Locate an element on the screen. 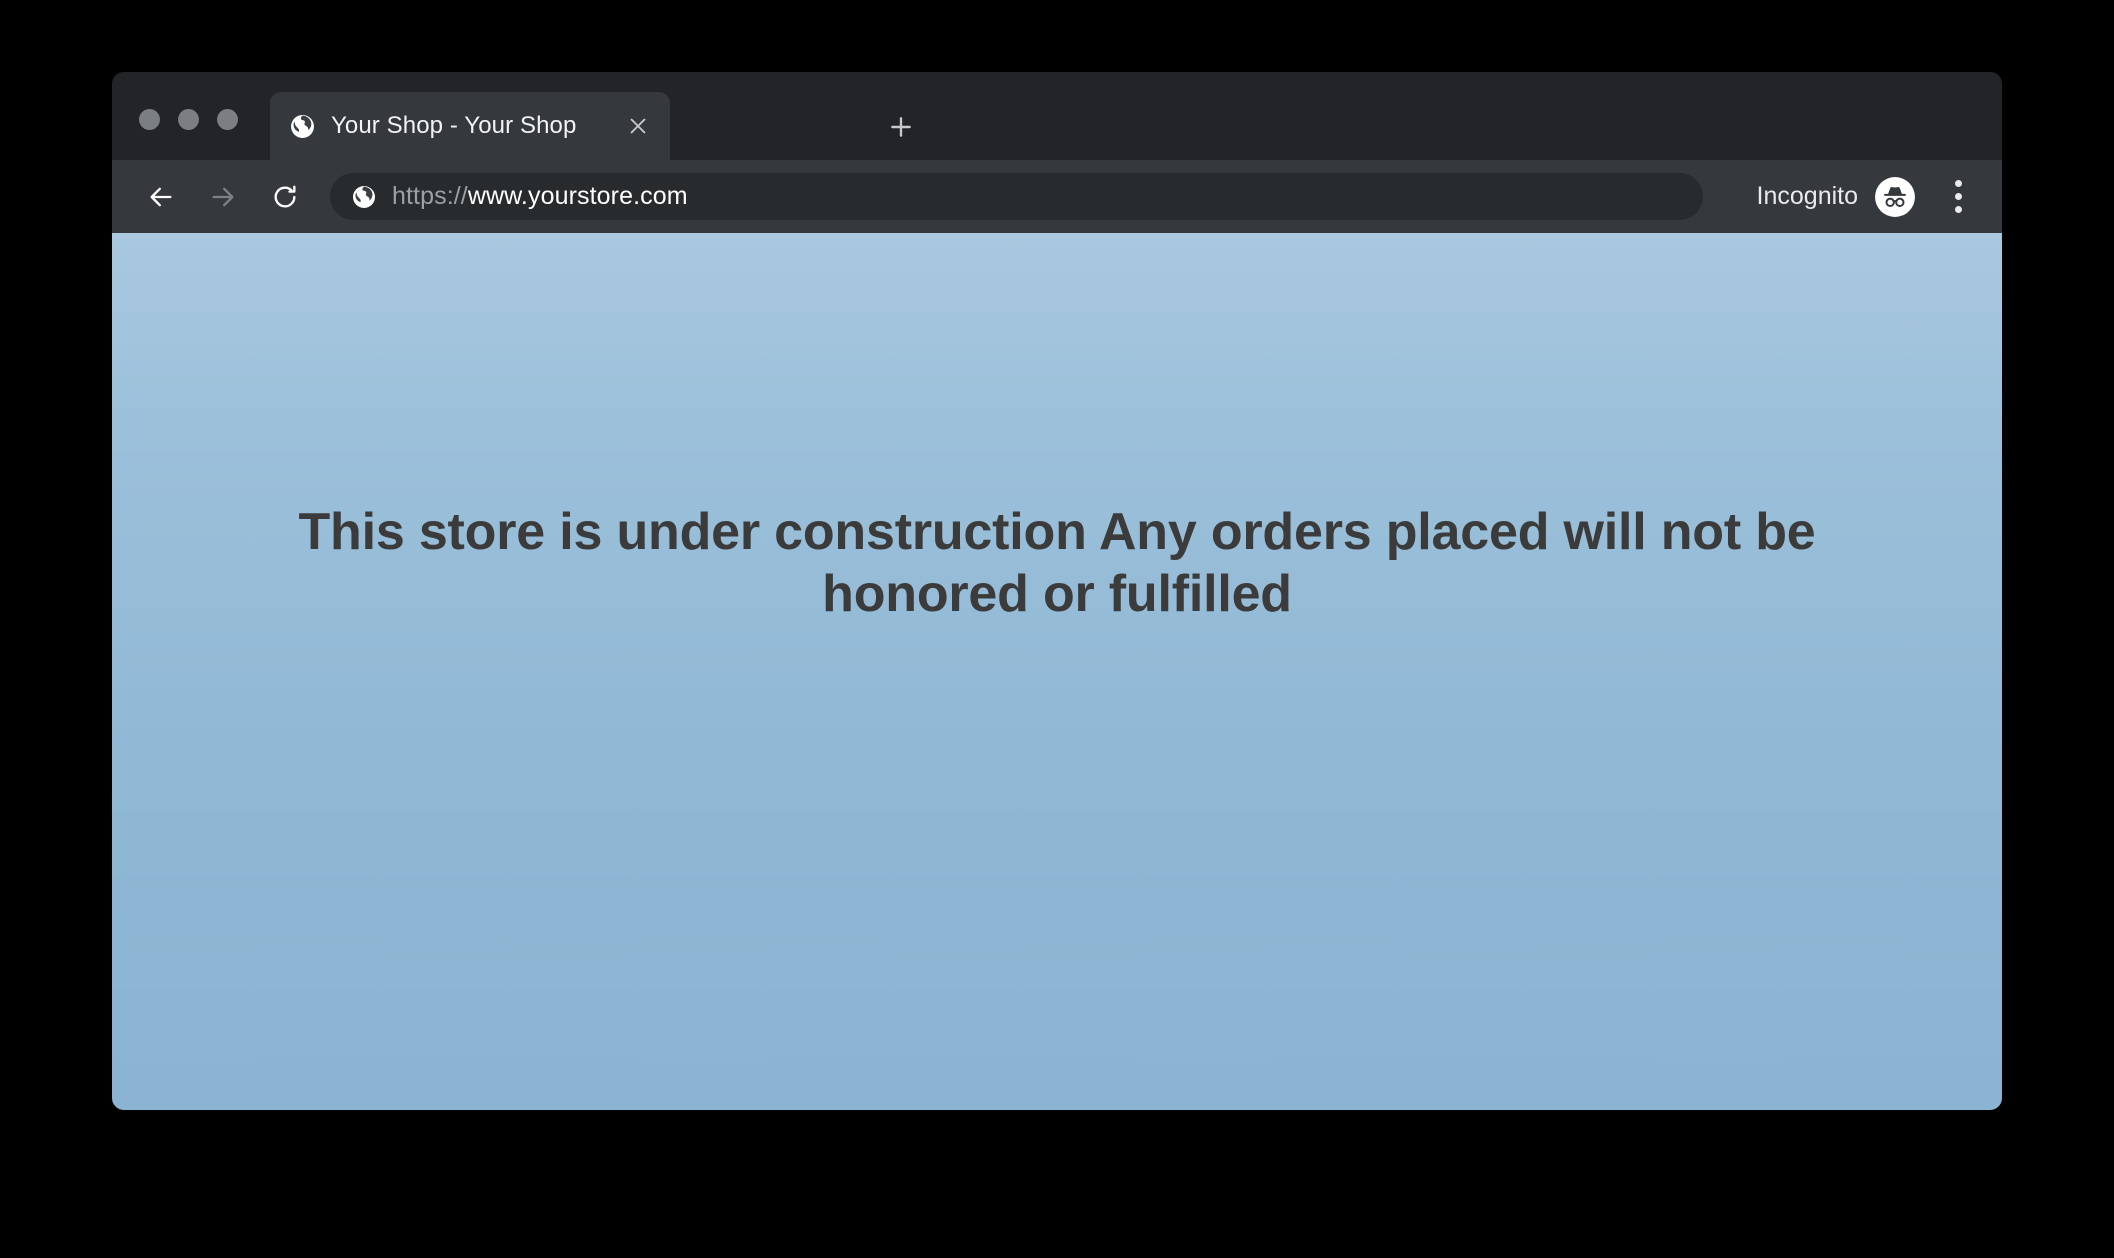  reload-icon is located at coordinates (285, 196).